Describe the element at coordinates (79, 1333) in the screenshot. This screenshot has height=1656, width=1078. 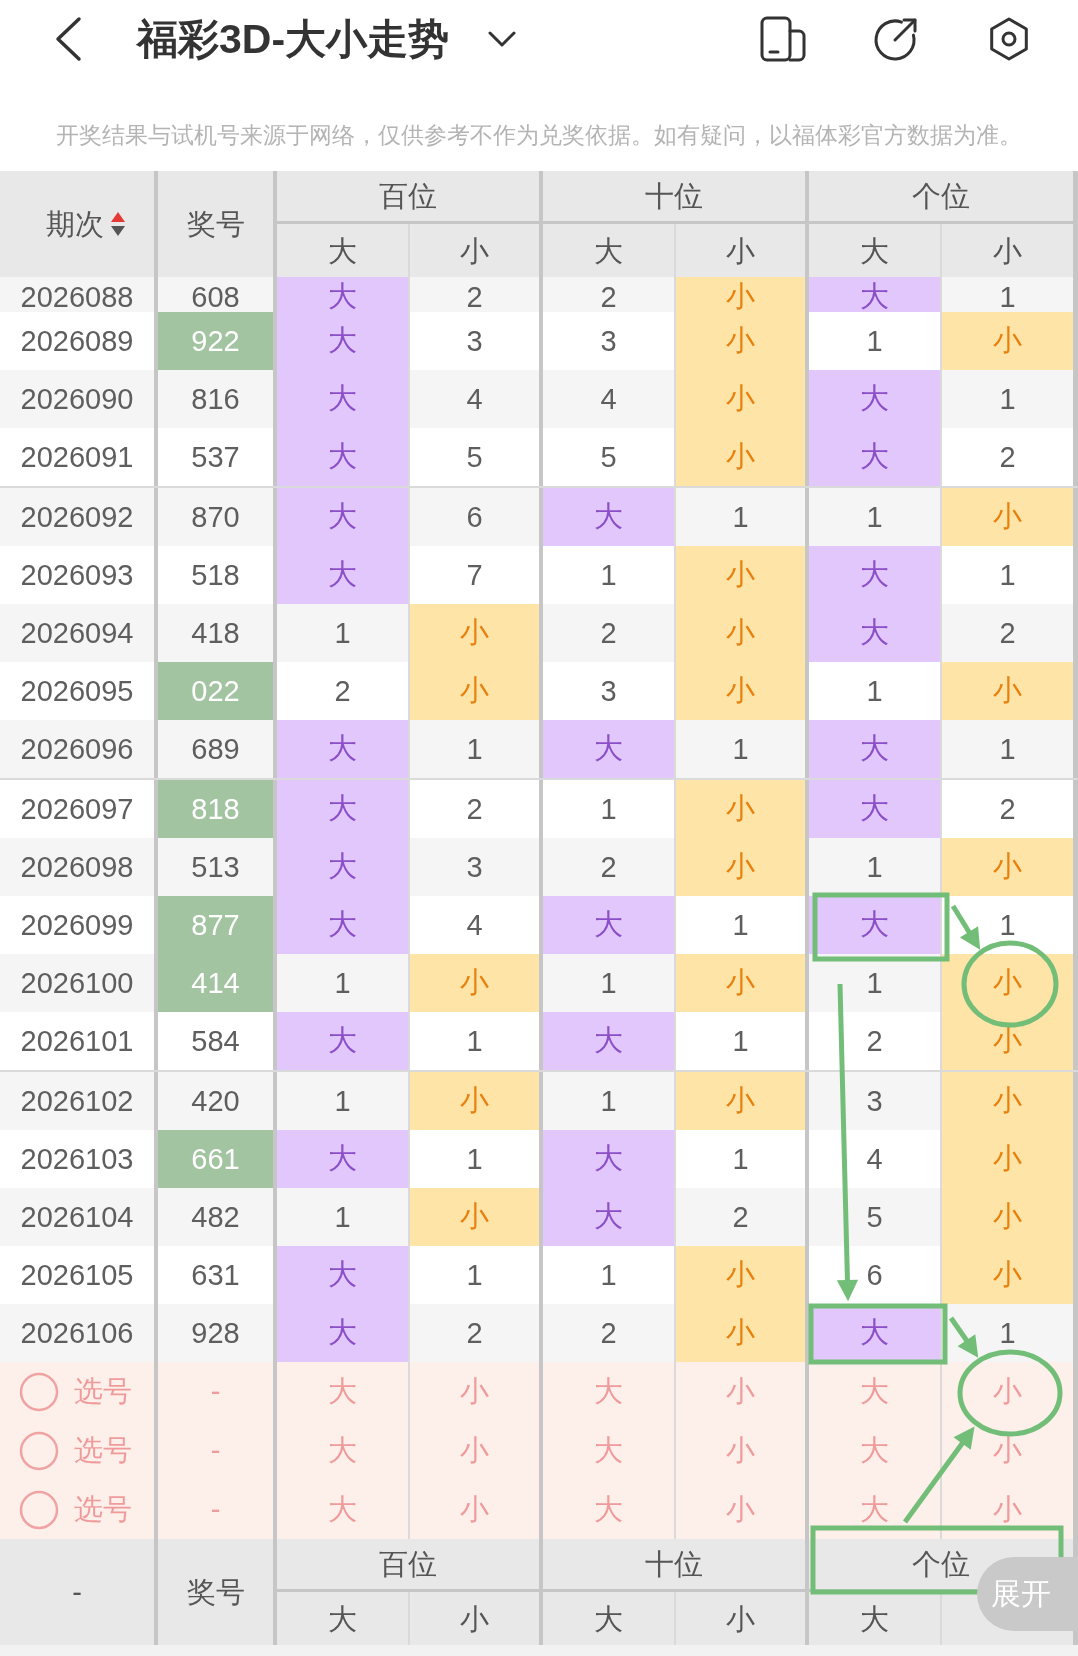
I see `period-cell: 2026106` at that location.